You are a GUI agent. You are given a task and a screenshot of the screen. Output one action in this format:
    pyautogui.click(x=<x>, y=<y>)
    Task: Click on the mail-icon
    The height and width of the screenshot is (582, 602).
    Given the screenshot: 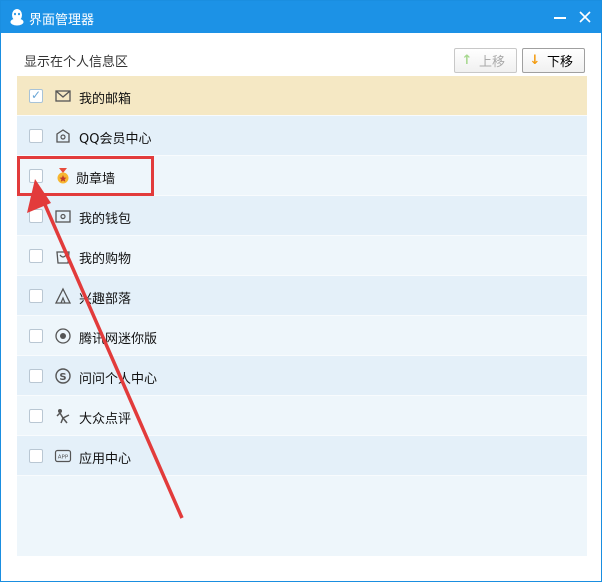 What is the action you would take?
    pyautogui.click(x=63, y=96)
    